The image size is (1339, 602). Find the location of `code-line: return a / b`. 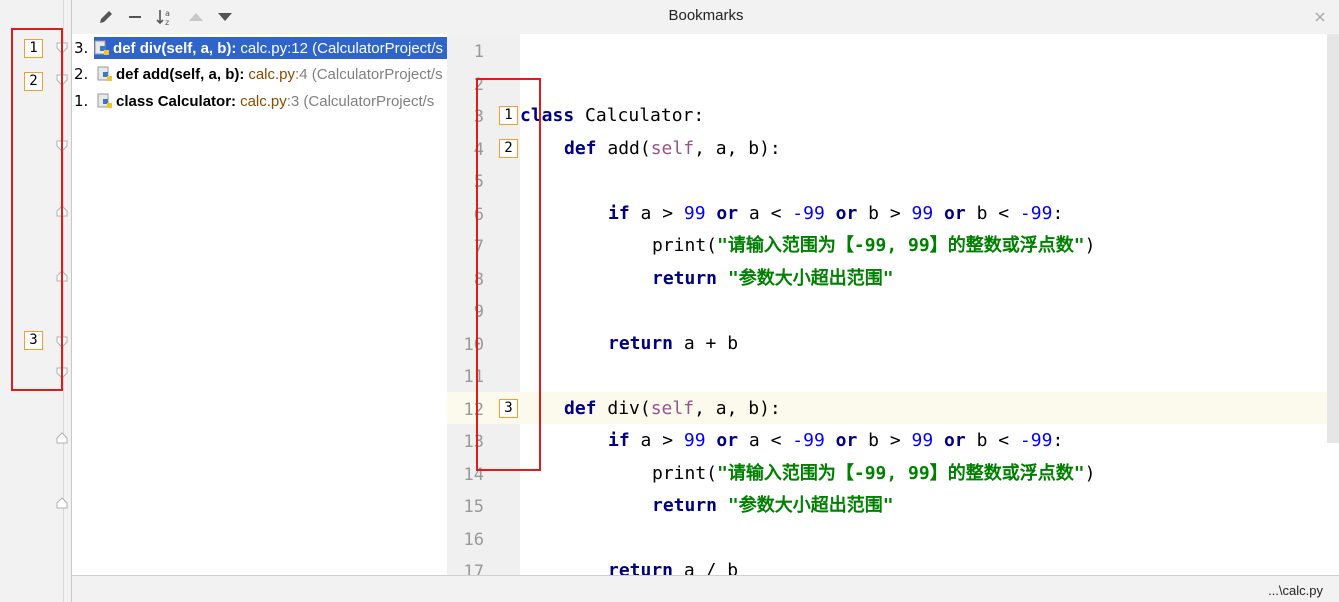

code-line: return a / b is located at coordinates (673, 567).